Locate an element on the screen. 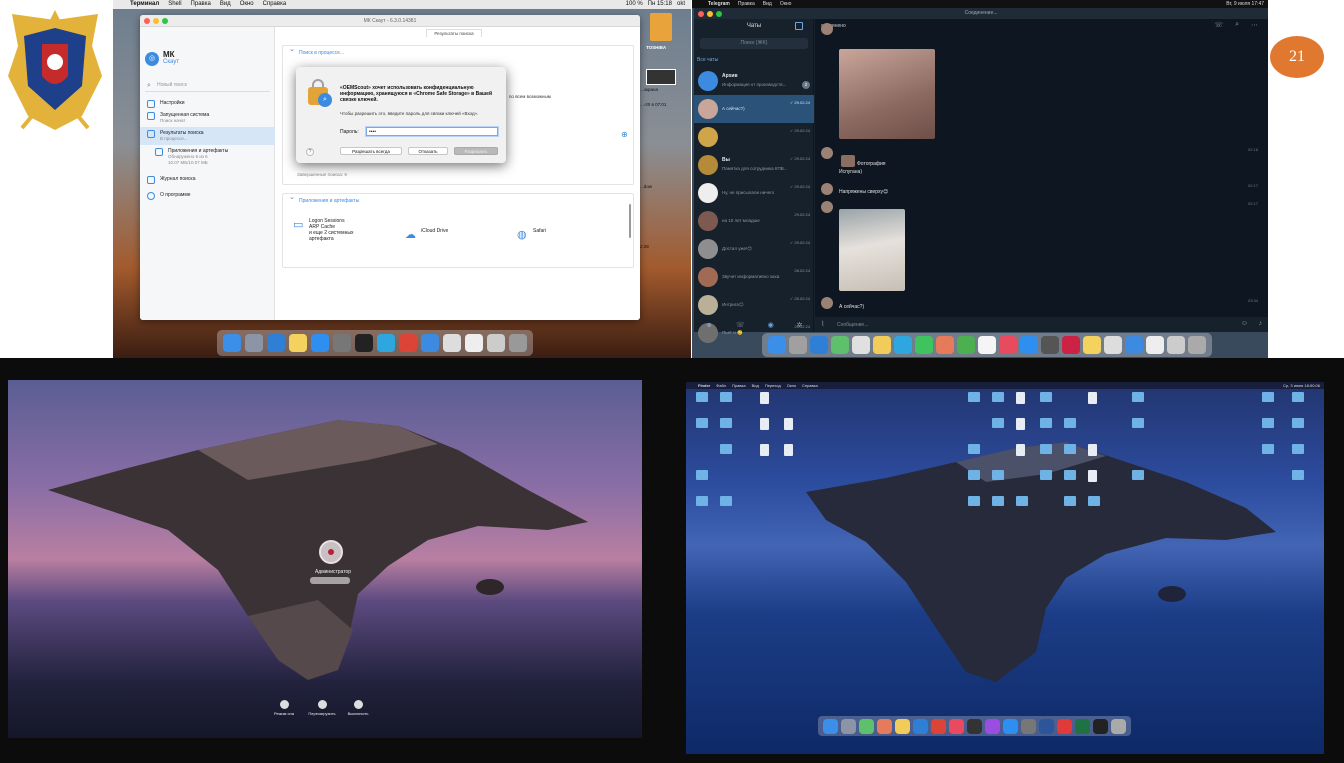 This screenshot has width=1344, height=763. calls-icon: ☏ is located at coordinates (740, 325).